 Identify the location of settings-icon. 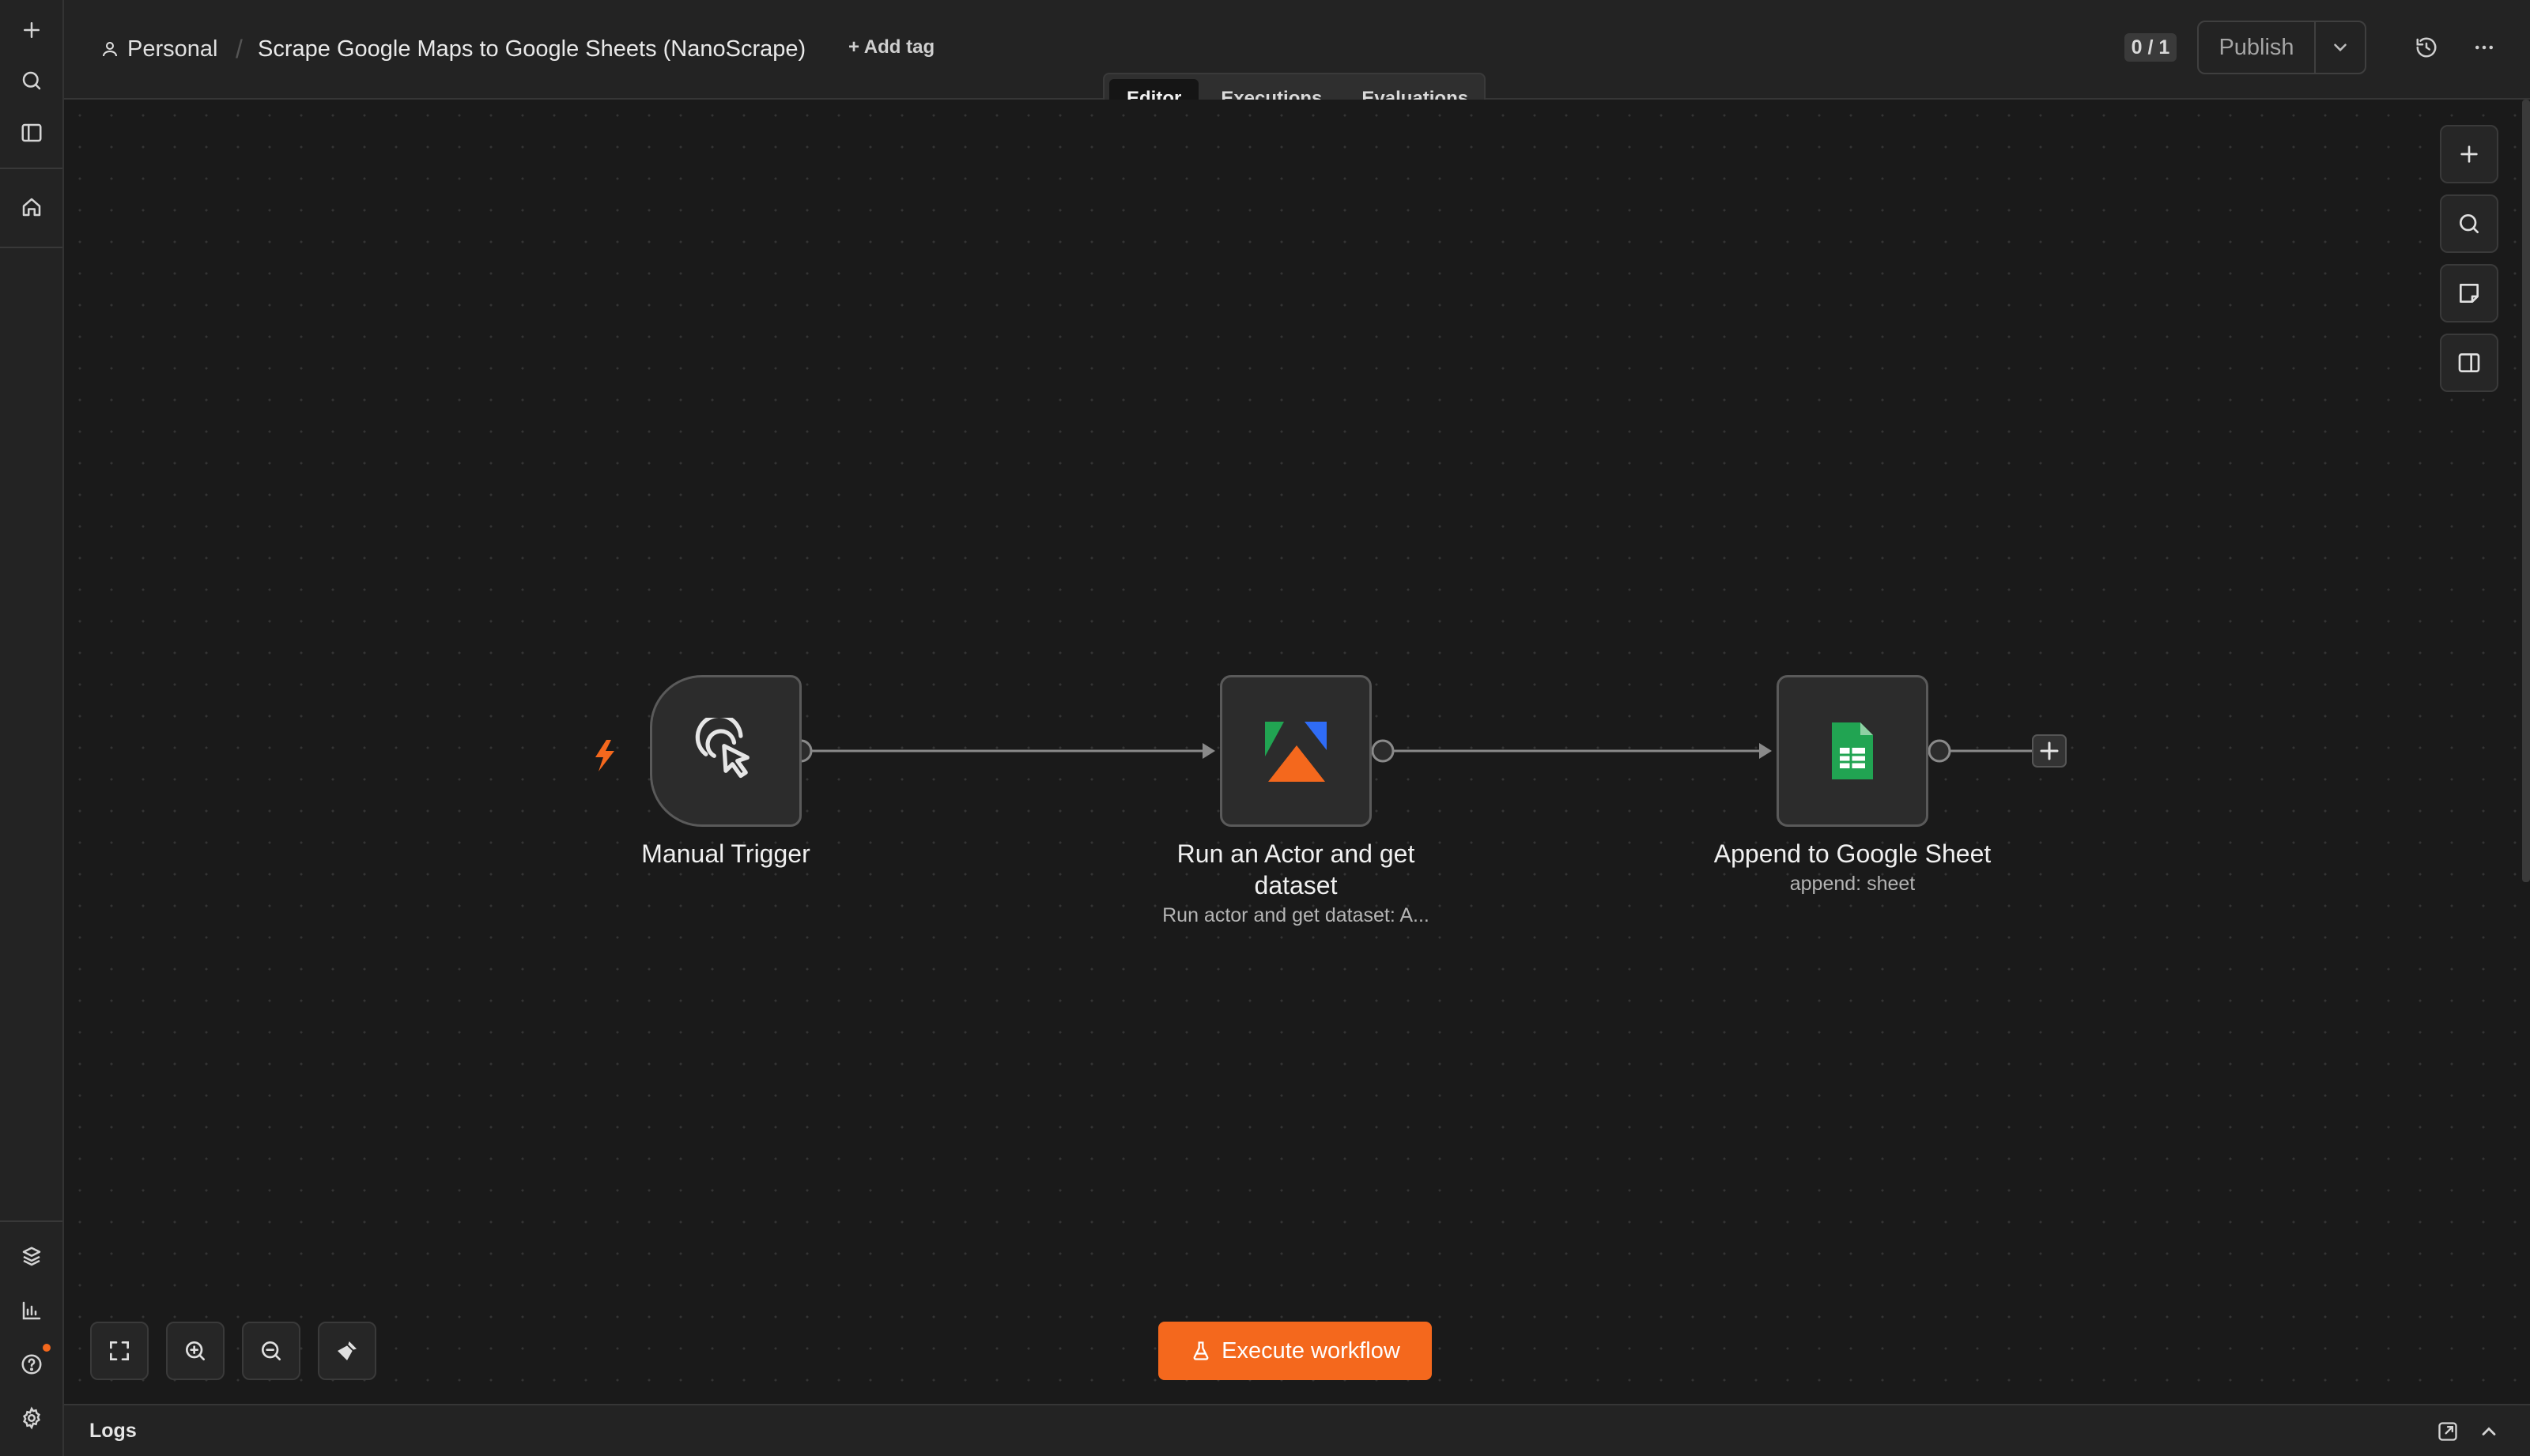
(31, 1418).